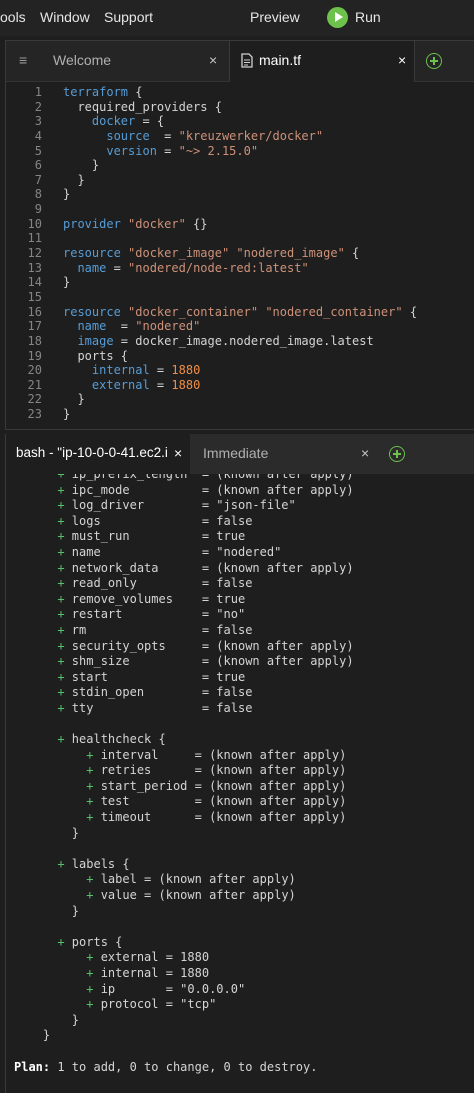  What do you see at coordinates (34, 414) in the screenshot?
I see `line-number: 23` at bounding box center [34, 414].